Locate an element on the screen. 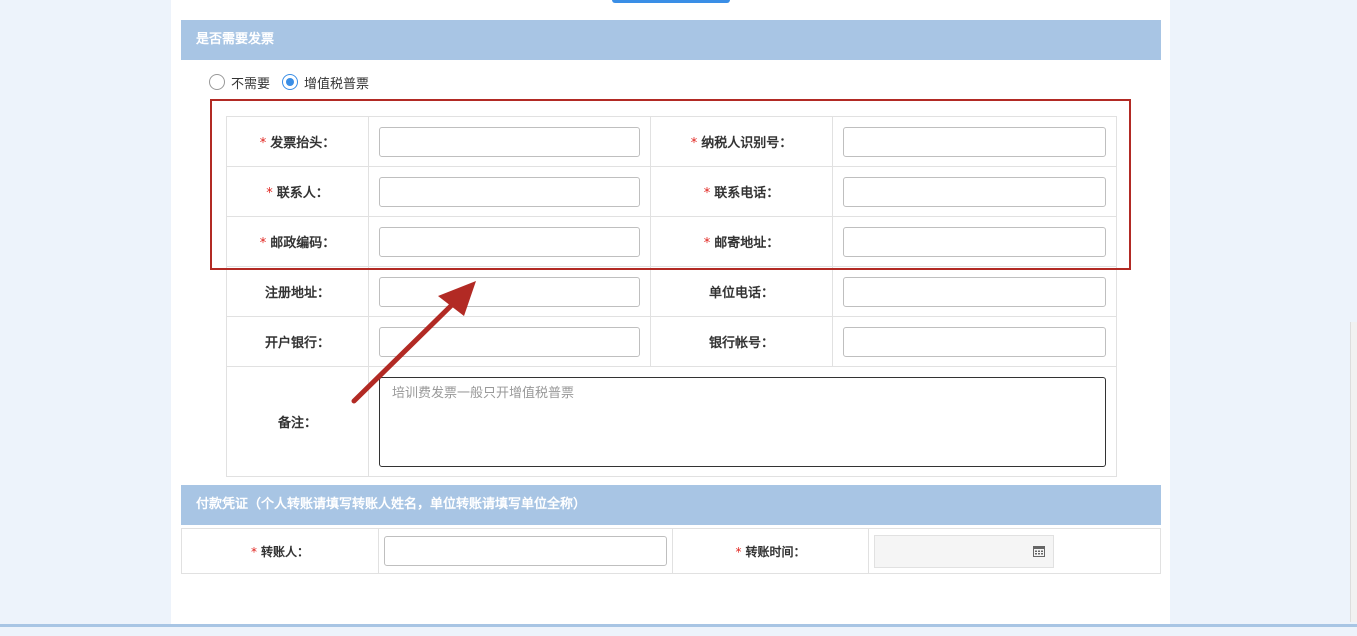 Image resolution: width=1357 pixels, height=636 pixels. company-phone-label: 单位电话： is located at coordinates (741, 291).